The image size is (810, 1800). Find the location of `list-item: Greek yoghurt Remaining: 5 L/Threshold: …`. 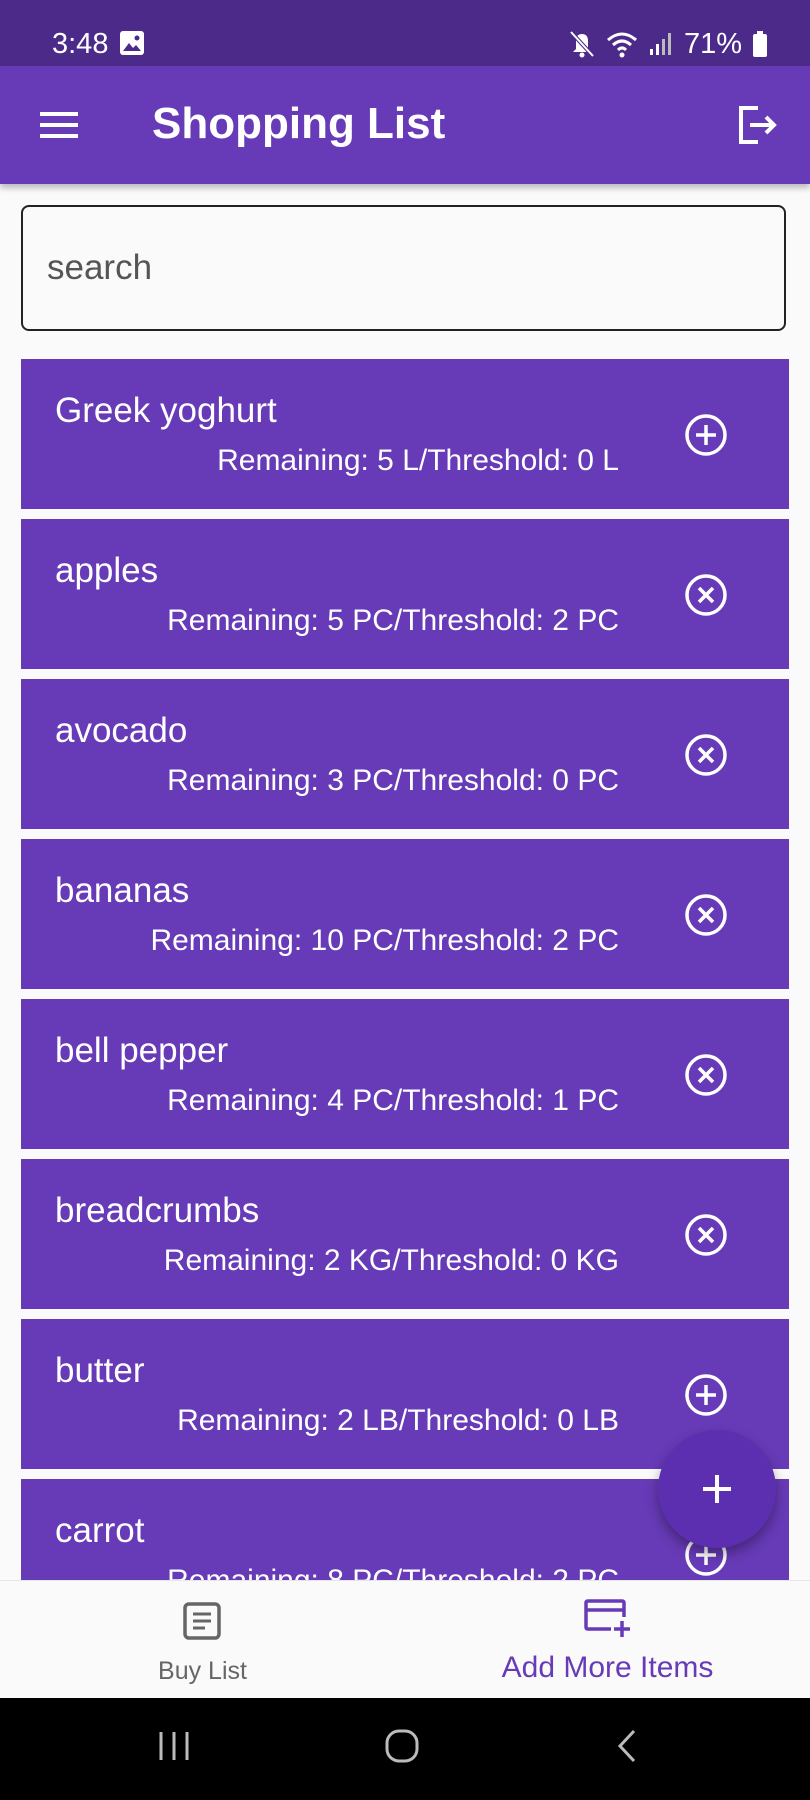

list-item: Greek yoghurt Remaining: 5 L/Threshold: … is located at coordinates (405, 434).